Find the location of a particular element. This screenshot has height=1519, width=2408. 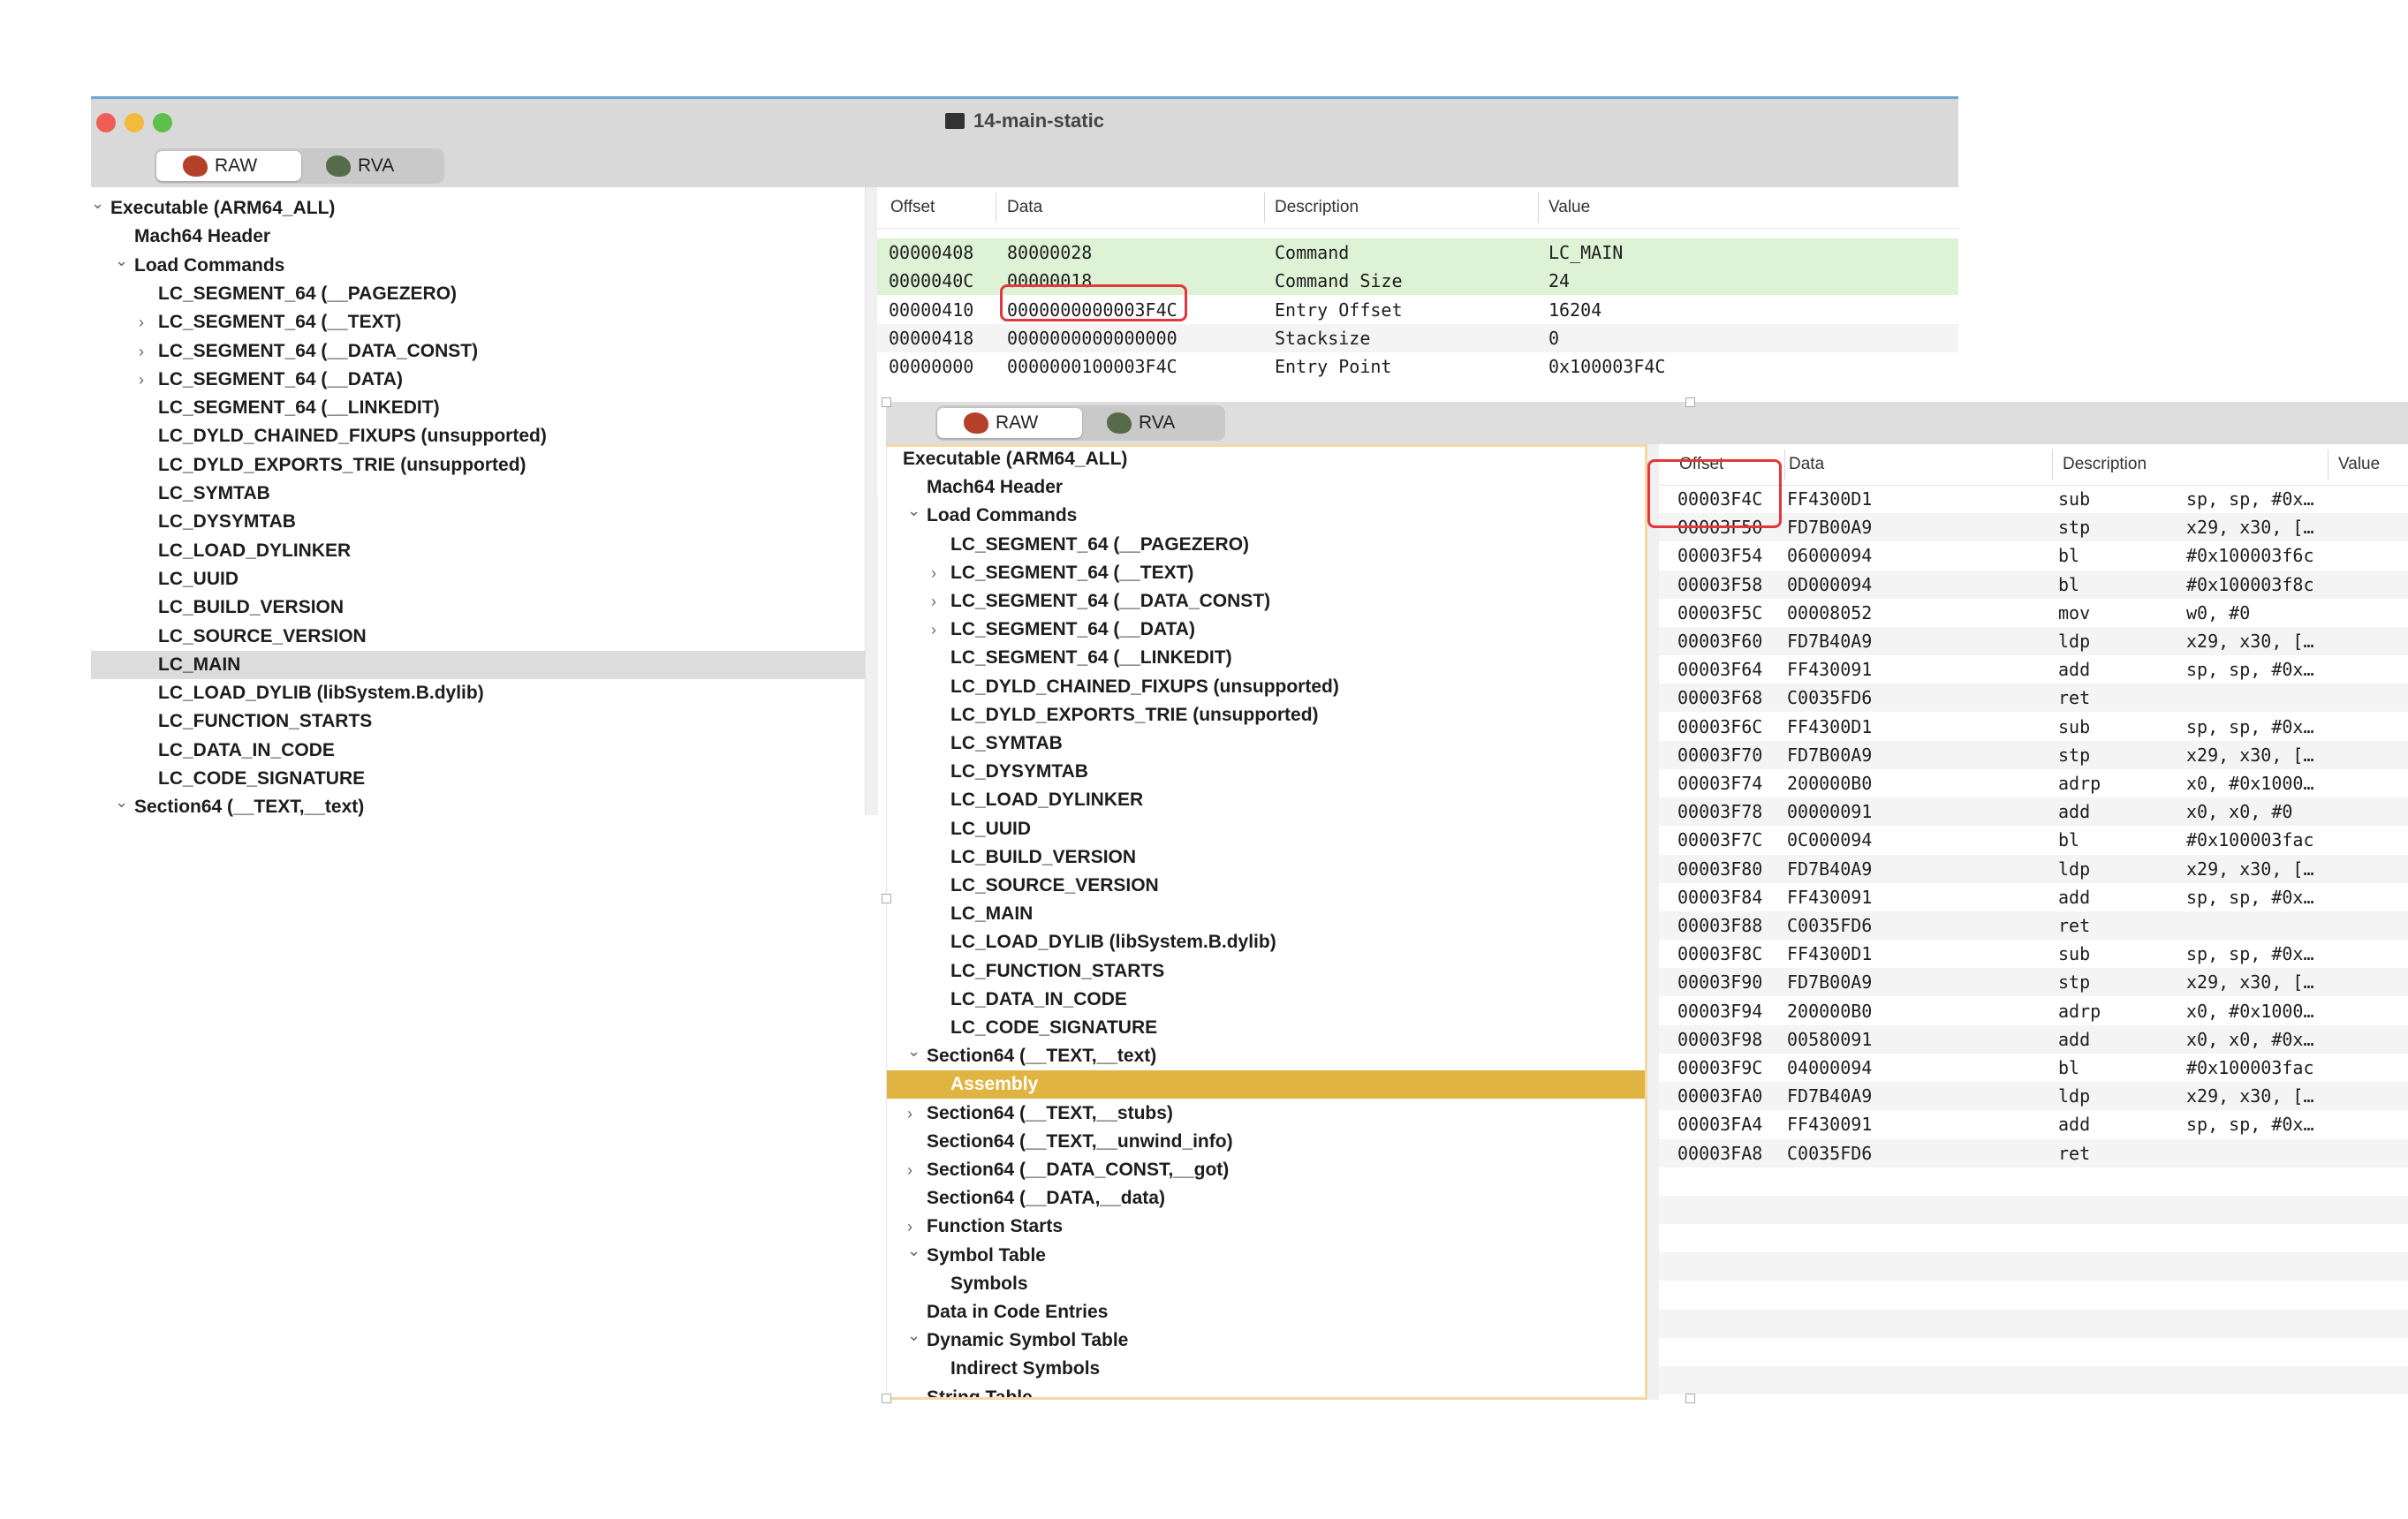

tree-item: Data in Code Entries is located at coordinates (1266, 1312).